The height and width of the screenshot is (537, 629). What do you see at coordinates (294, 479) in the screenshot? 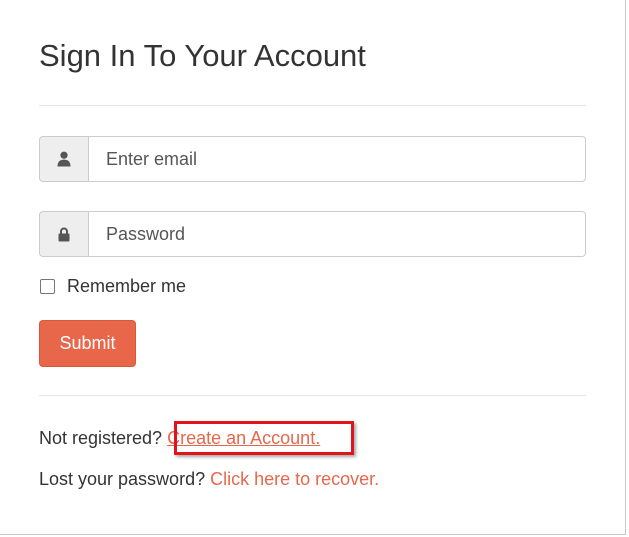
I see `recover-password-link: Click here to recover.` at bounding box center [294, 479].